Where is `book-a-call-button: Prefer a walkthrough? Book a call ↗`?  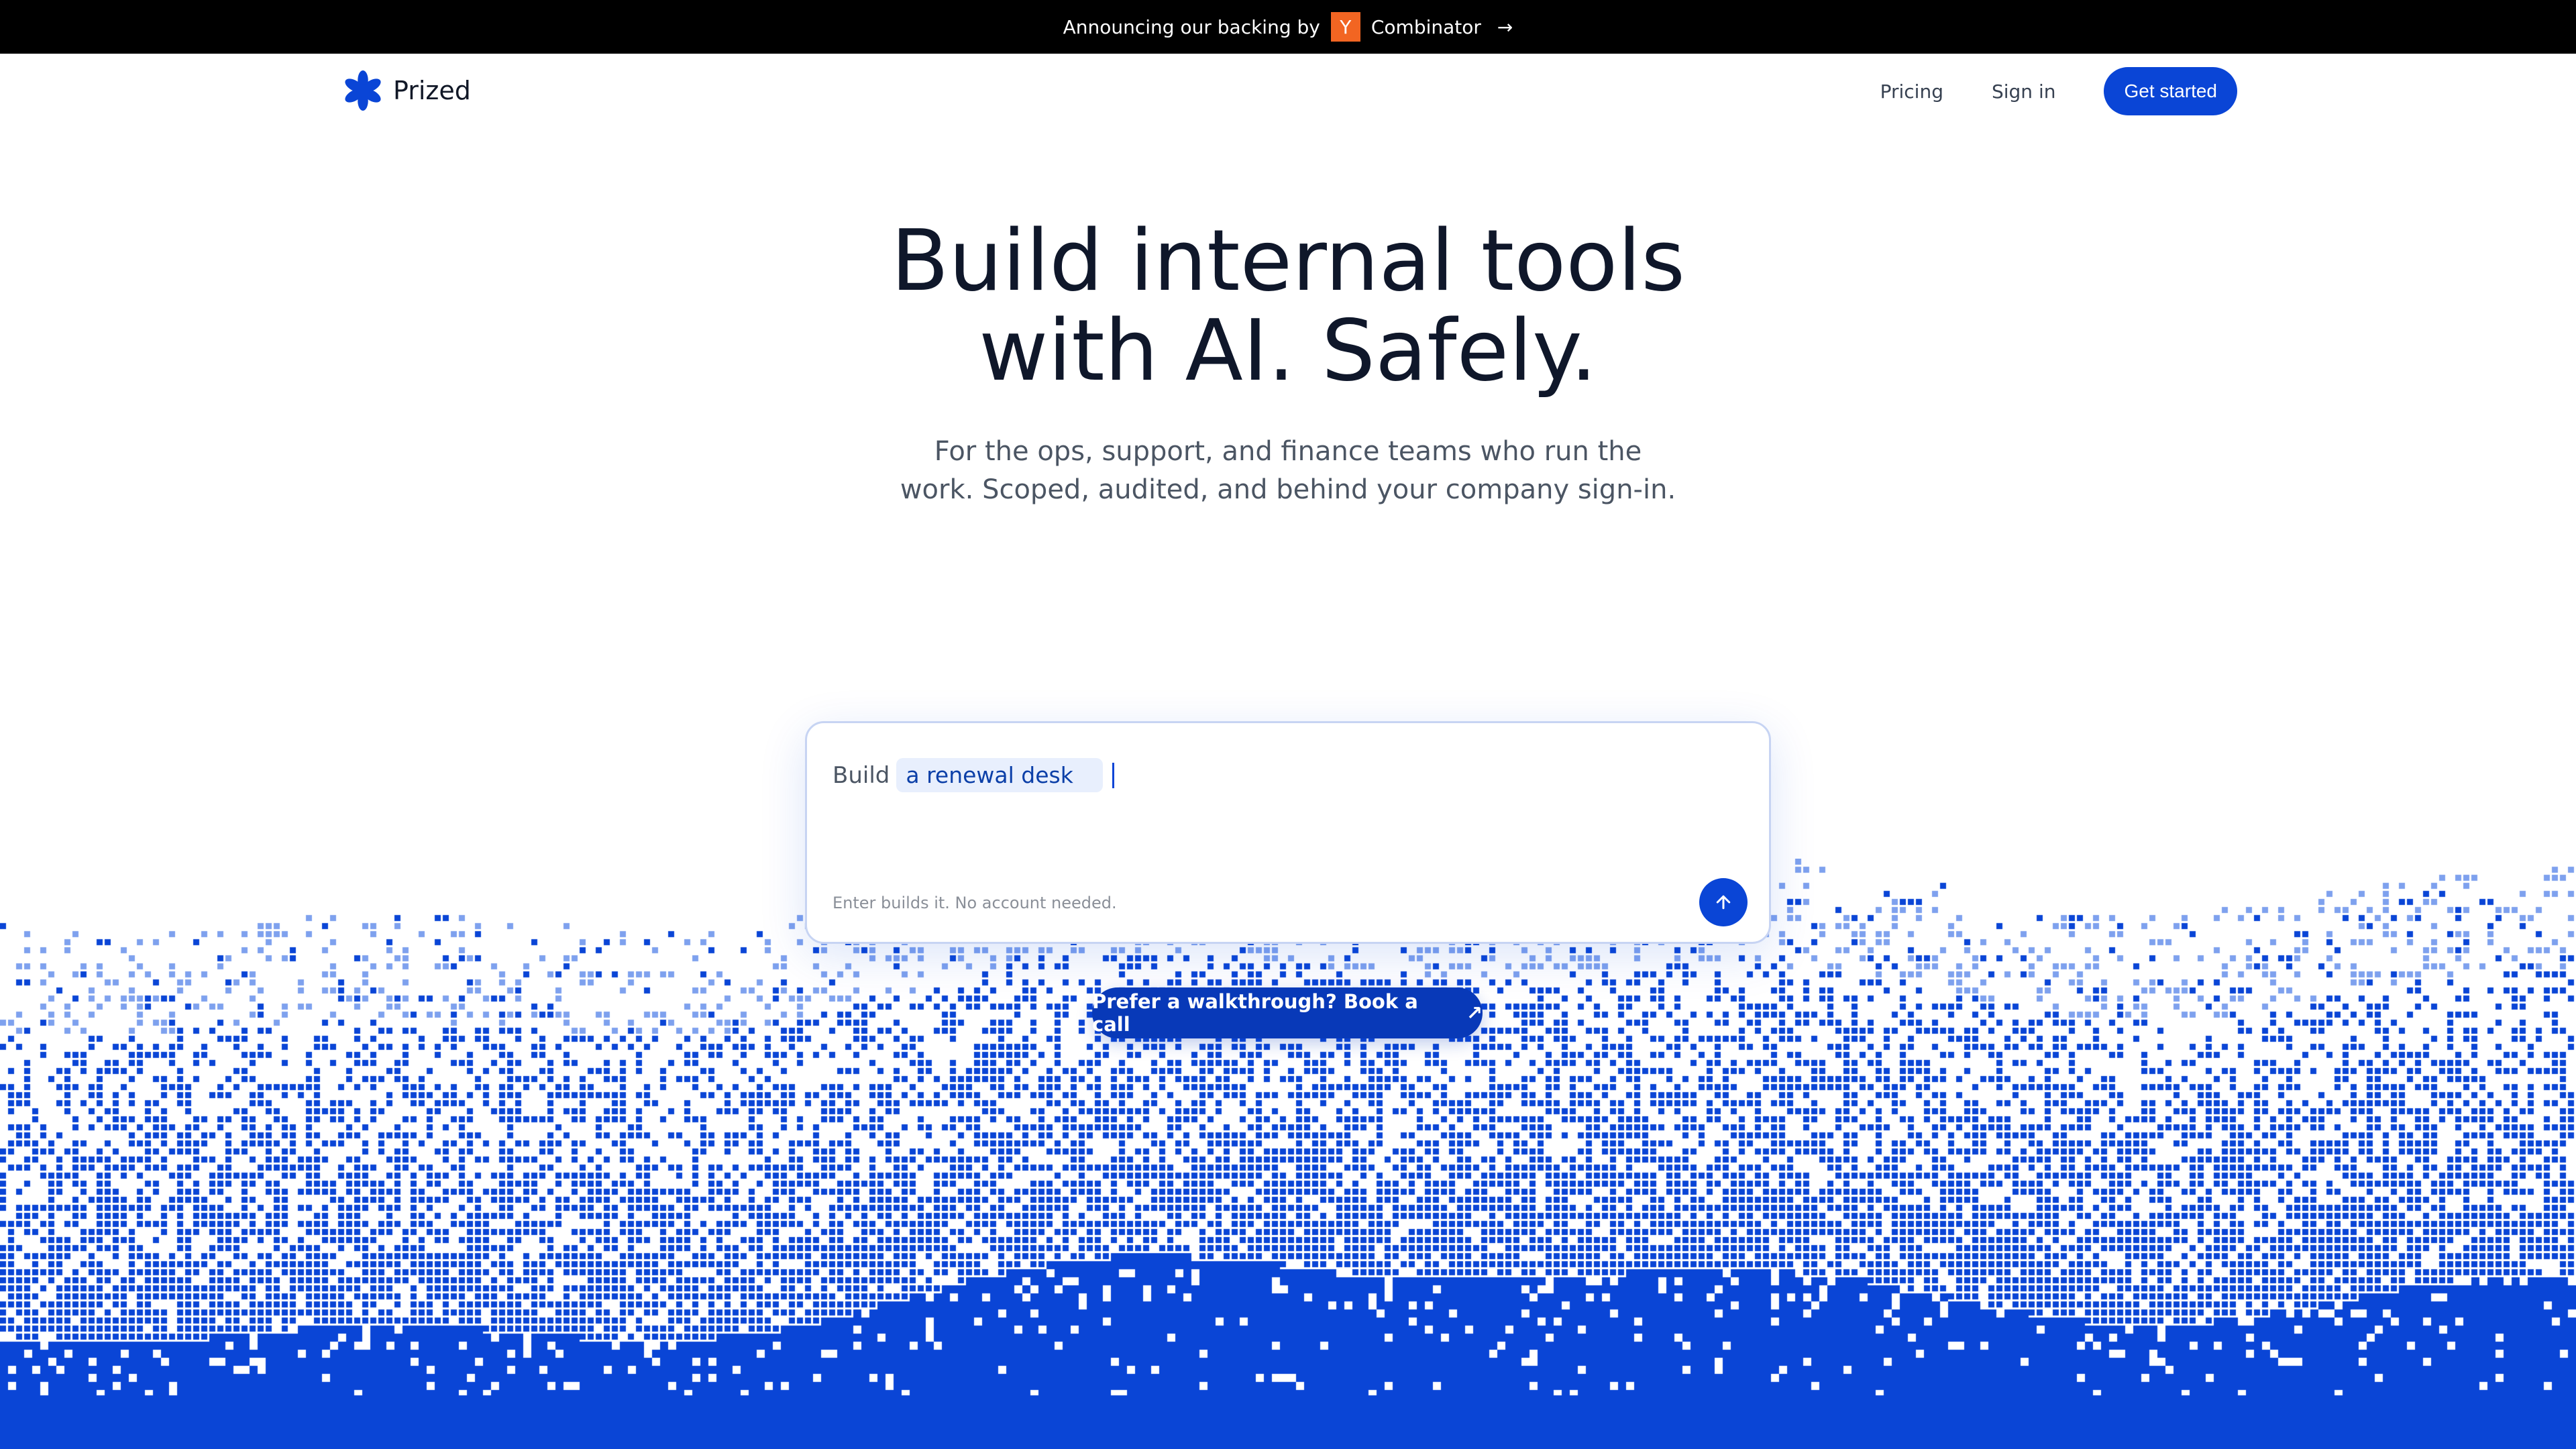 book-a-call-button: Prefer a walkthrough? Book a call ↗ is located at coordinates (1287, 1012).